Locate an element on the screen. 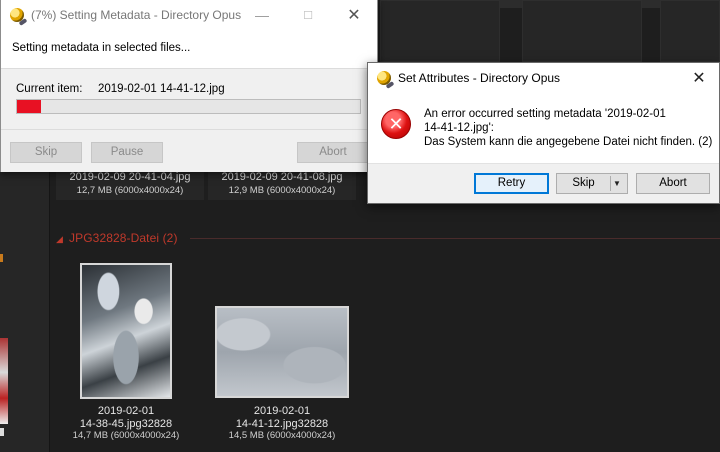 This screenshot has height=452, width=720. group-label: JPG32828-Datei (2) is located at coordinates (123, 238).